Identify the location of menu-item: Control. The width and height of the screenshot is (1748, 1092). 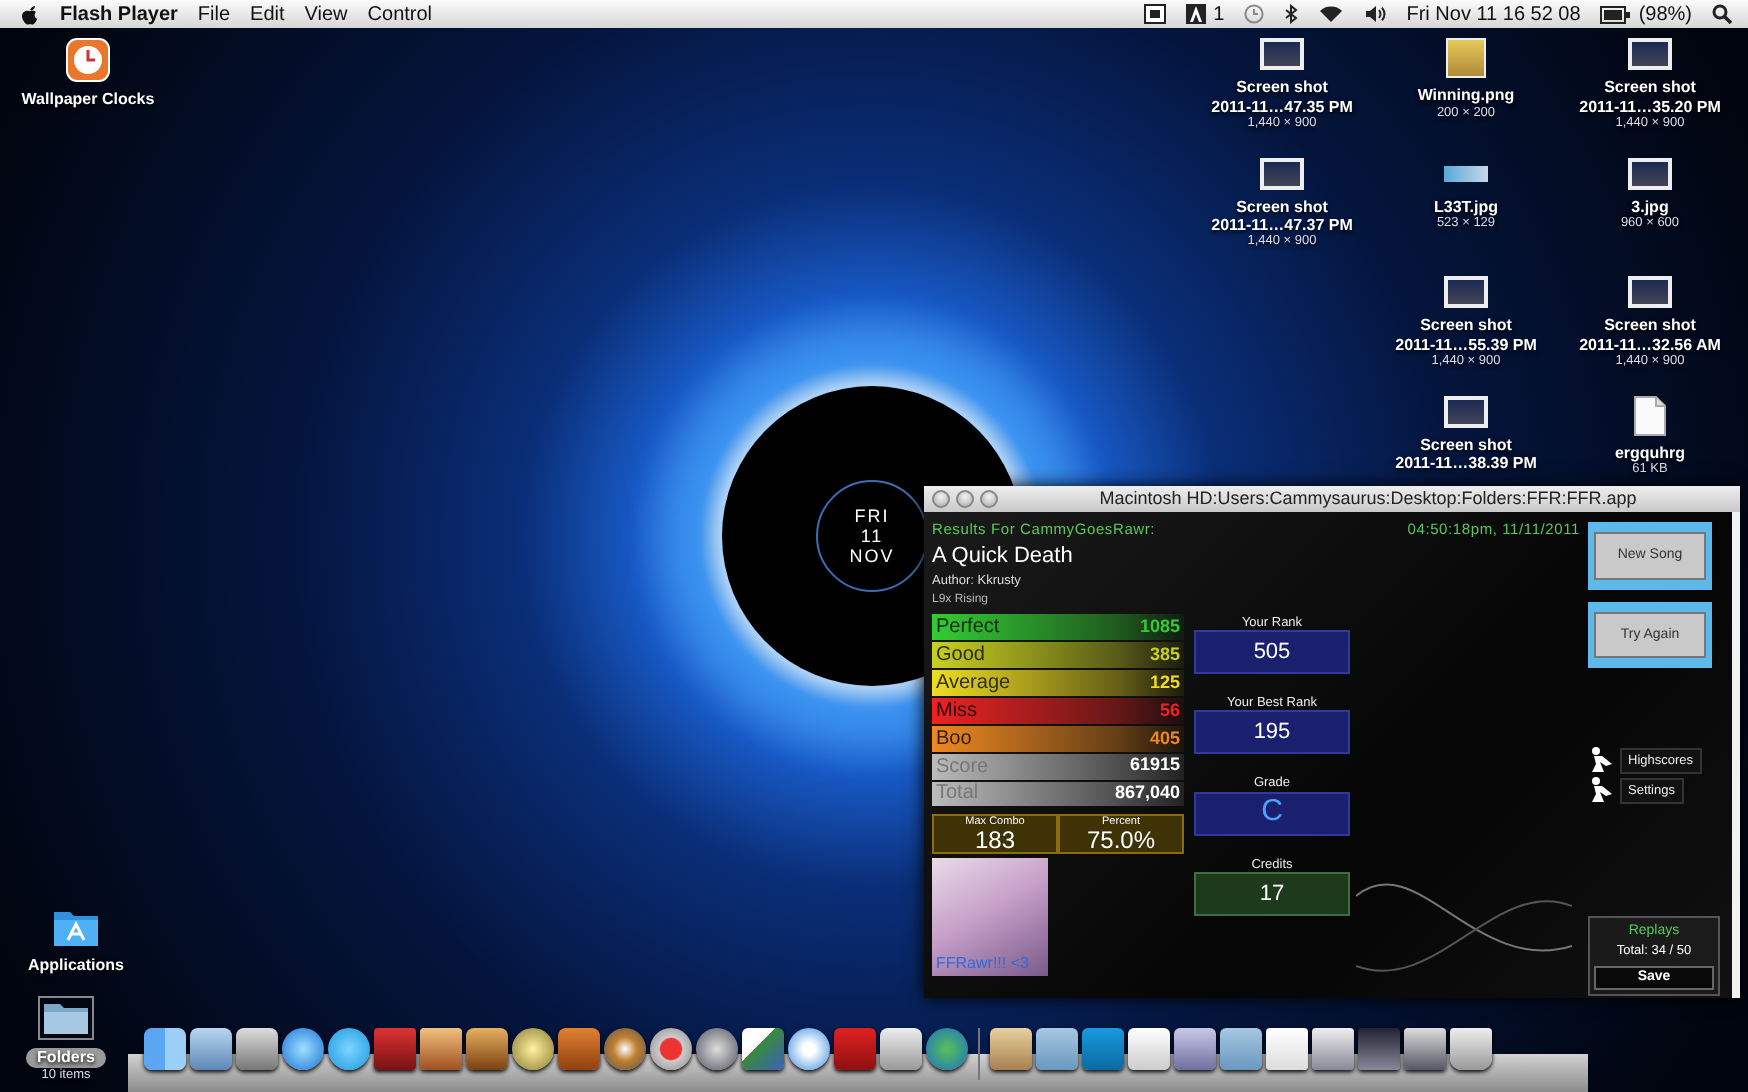
(400, 14).